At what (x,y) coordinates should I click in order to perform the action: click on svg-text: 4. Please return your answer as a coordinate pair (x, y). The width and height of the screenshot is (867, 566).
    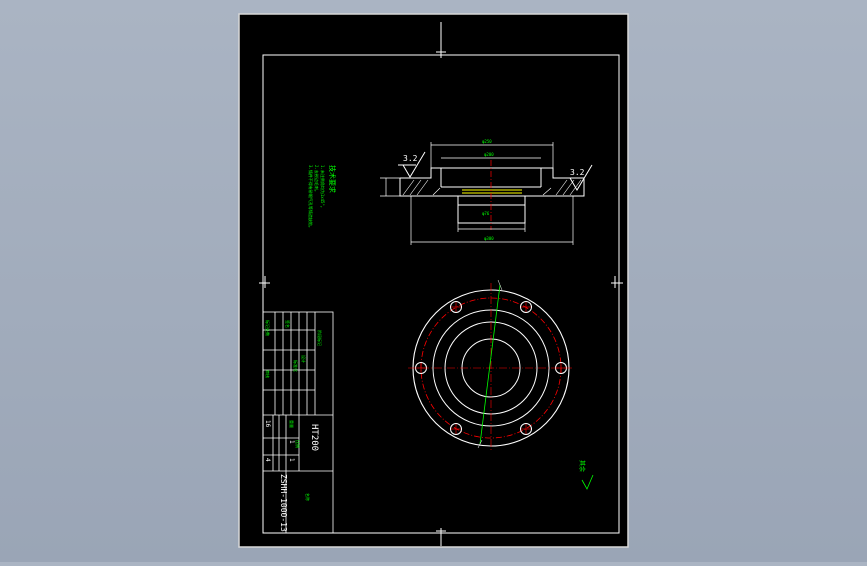
    Looking at the image, I should click on (267, 460).